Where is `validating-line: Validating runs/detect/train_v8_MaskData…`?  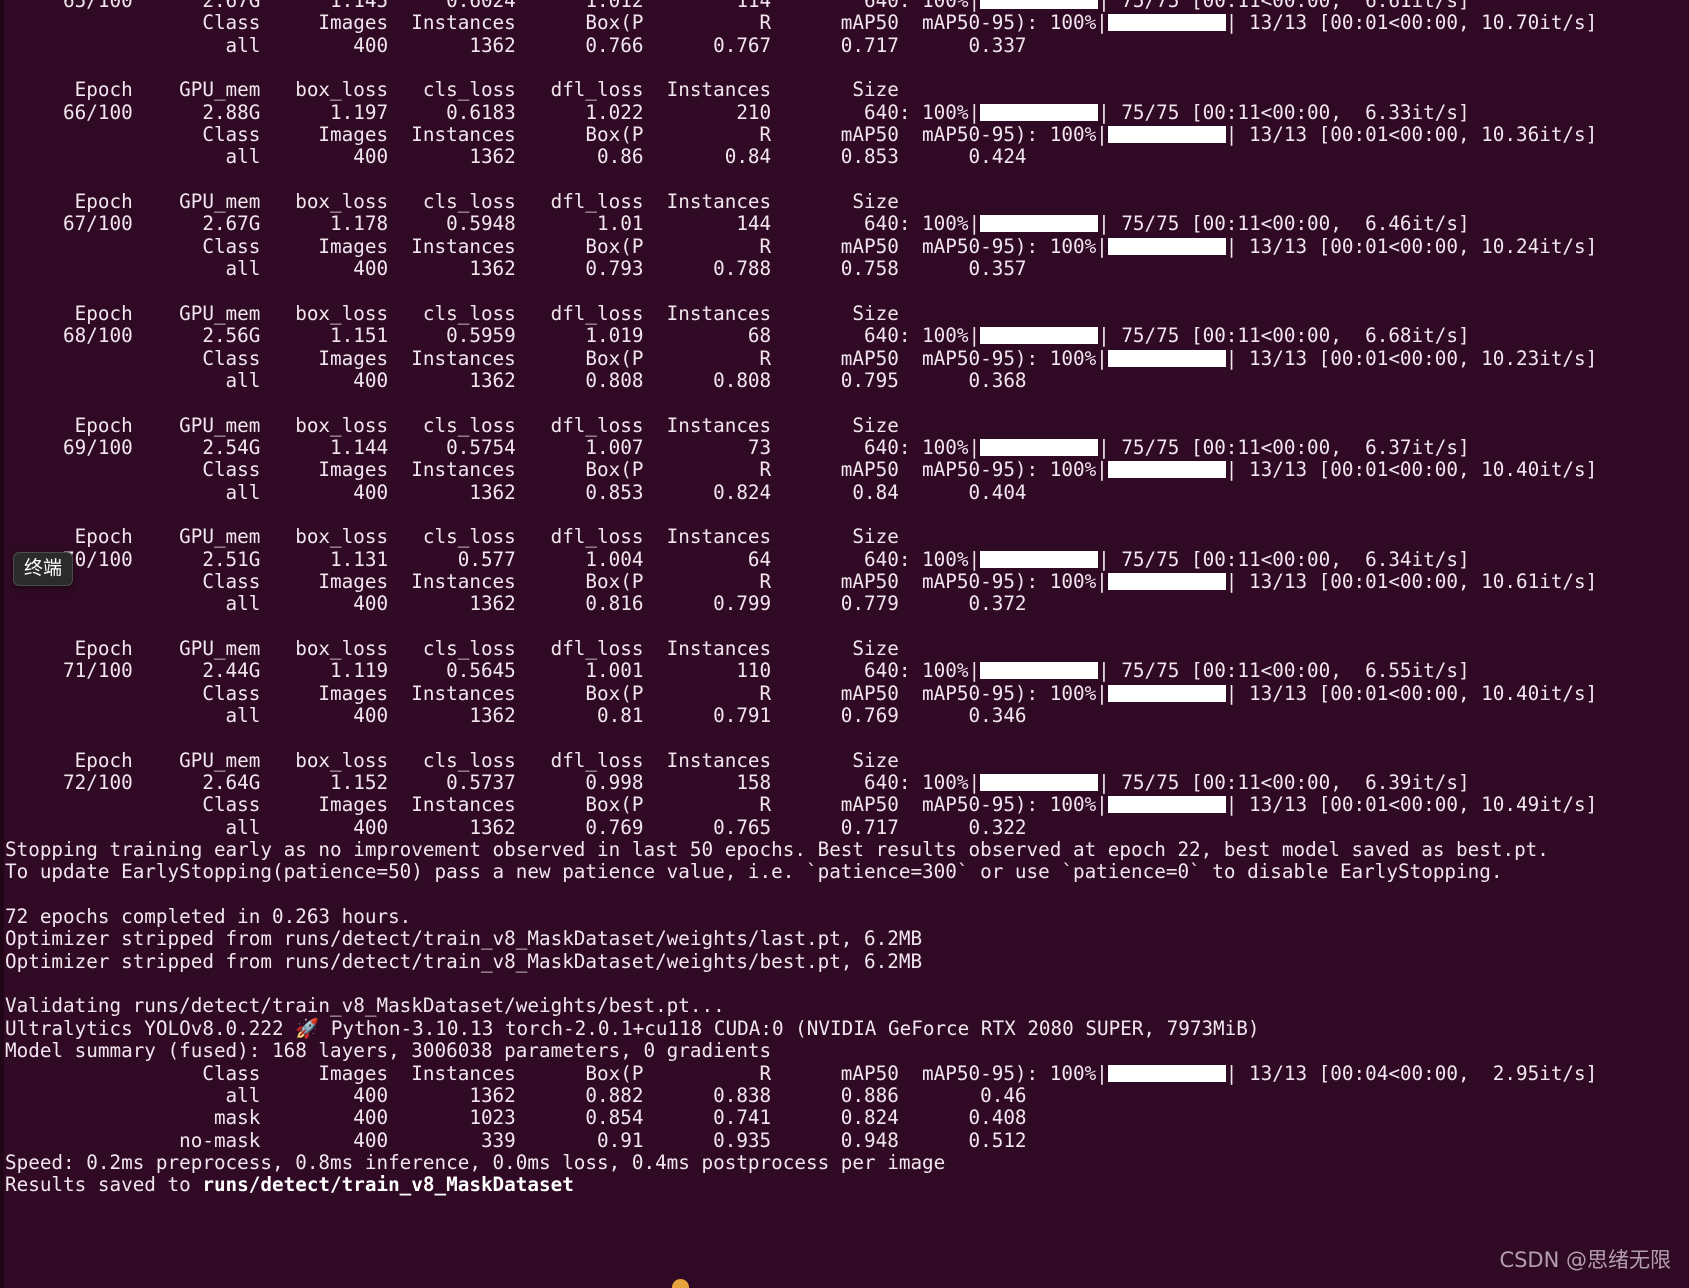
validating-line: Validating runs/detect/train_v8_MaskData… is located at coordinates (365, 1006).